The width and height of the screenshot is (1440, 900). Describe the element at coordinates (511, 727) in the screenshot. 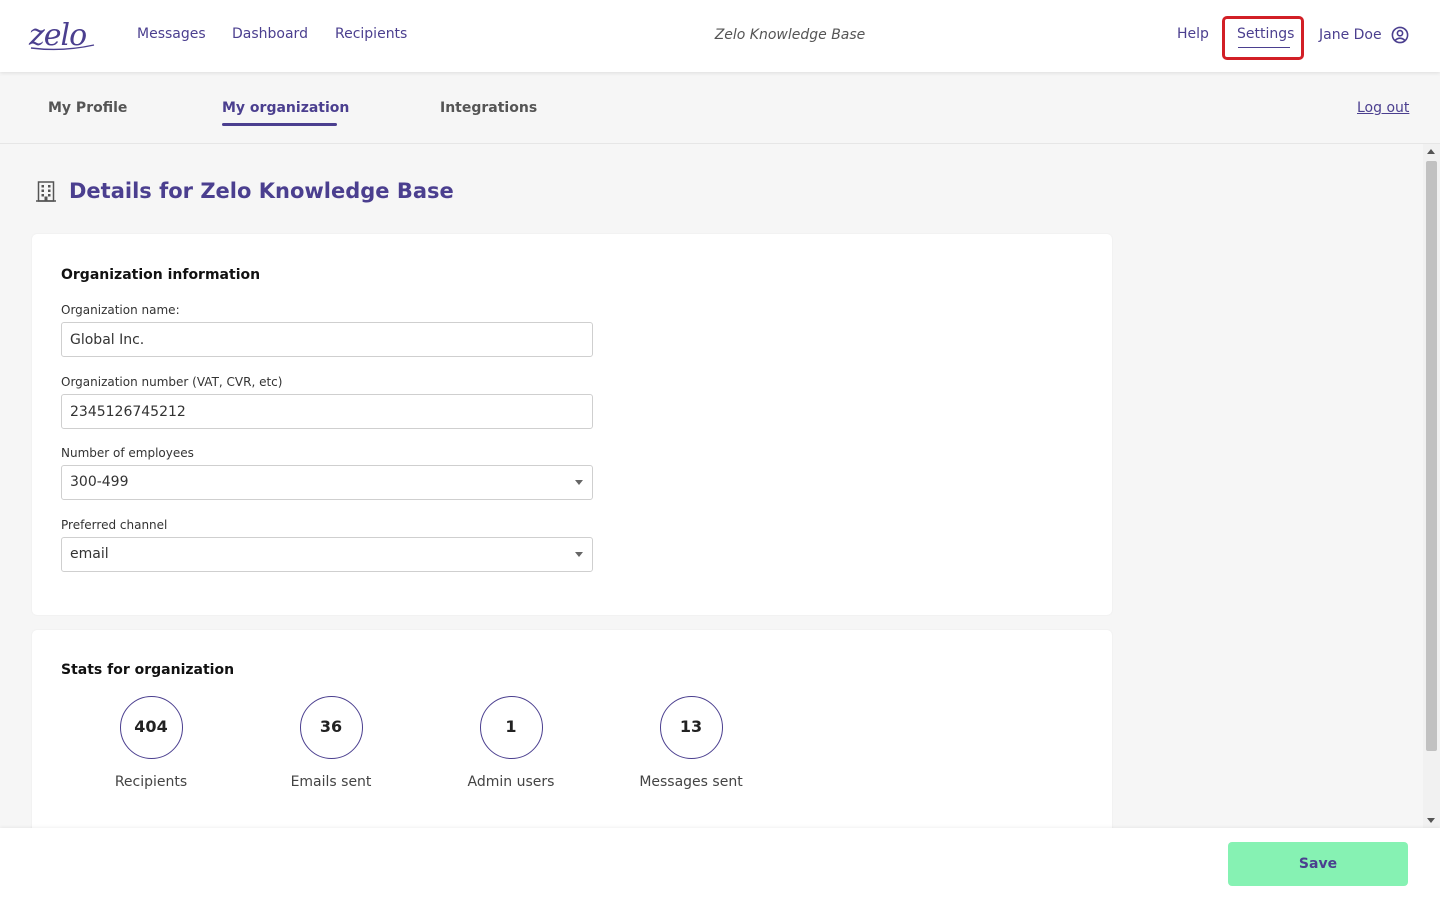

I see `stat-admin-users-value: 1` at that location.